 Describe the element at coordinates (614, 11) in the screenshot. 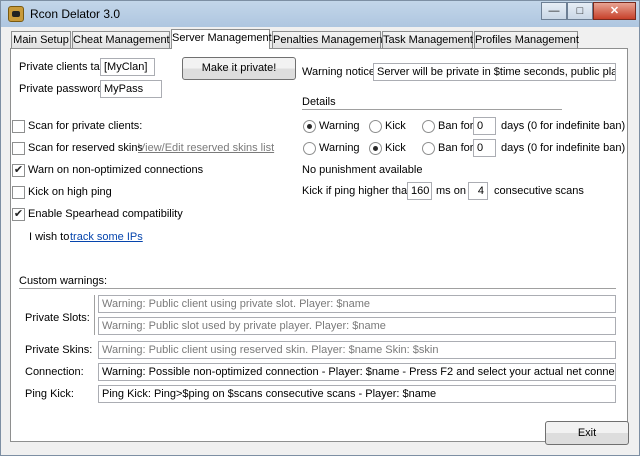

I see `close-button: ✕` at that location.